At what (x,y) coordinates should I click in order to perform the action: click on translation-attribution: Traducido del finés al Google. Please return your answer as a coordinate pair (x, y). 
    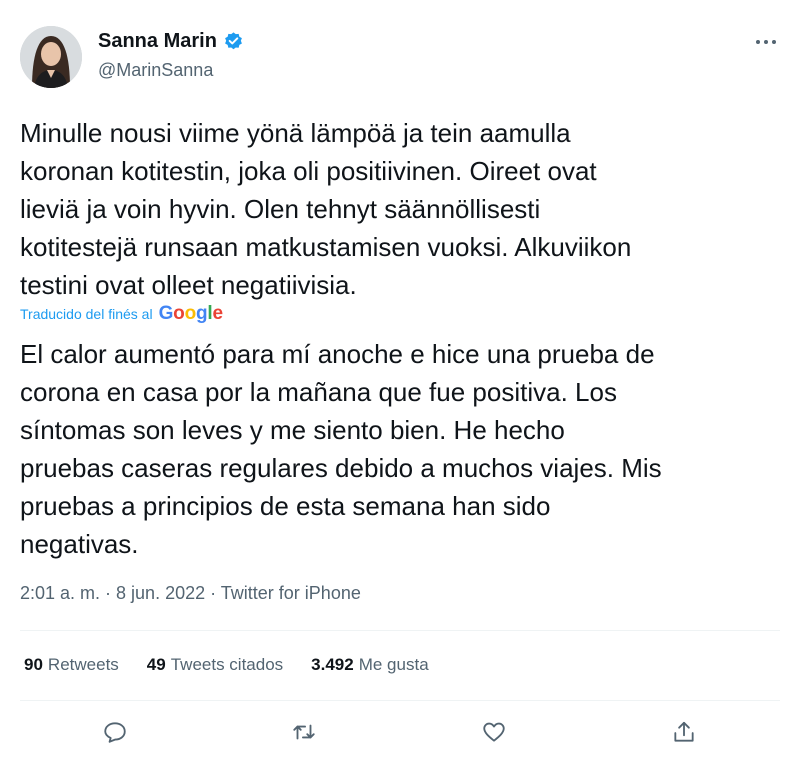
    Looking at the image, I should click on (121, 314).